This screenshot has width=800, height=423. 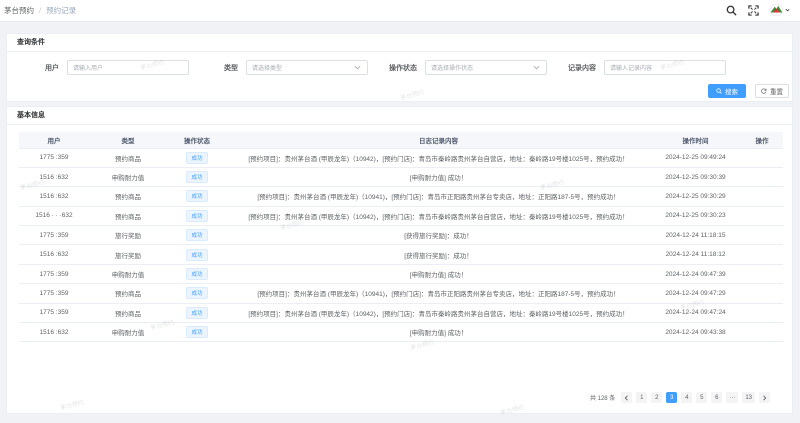 I want to click on type-cell: 申购耐力值, so click(x=128, y=332).